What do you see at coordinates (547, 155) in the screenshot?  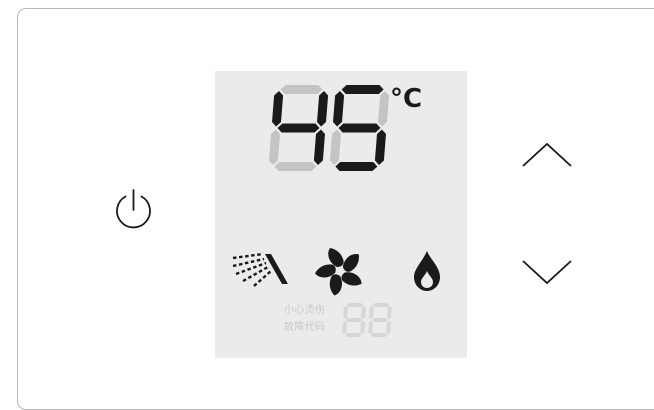 I see `chevron-up-icon` at bounding box center [547, 155].